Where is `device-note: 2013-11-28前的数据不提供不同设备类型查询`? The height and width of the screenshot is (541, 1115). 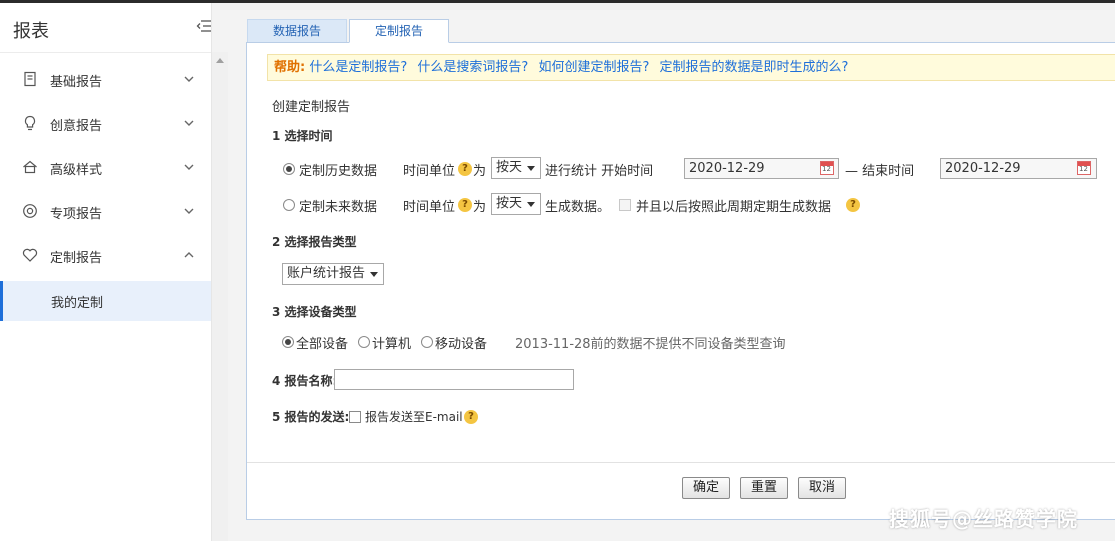
device-note: 2013-11-28前的数据不提供不同设备类型查询 is located at coordinates (650, 344).